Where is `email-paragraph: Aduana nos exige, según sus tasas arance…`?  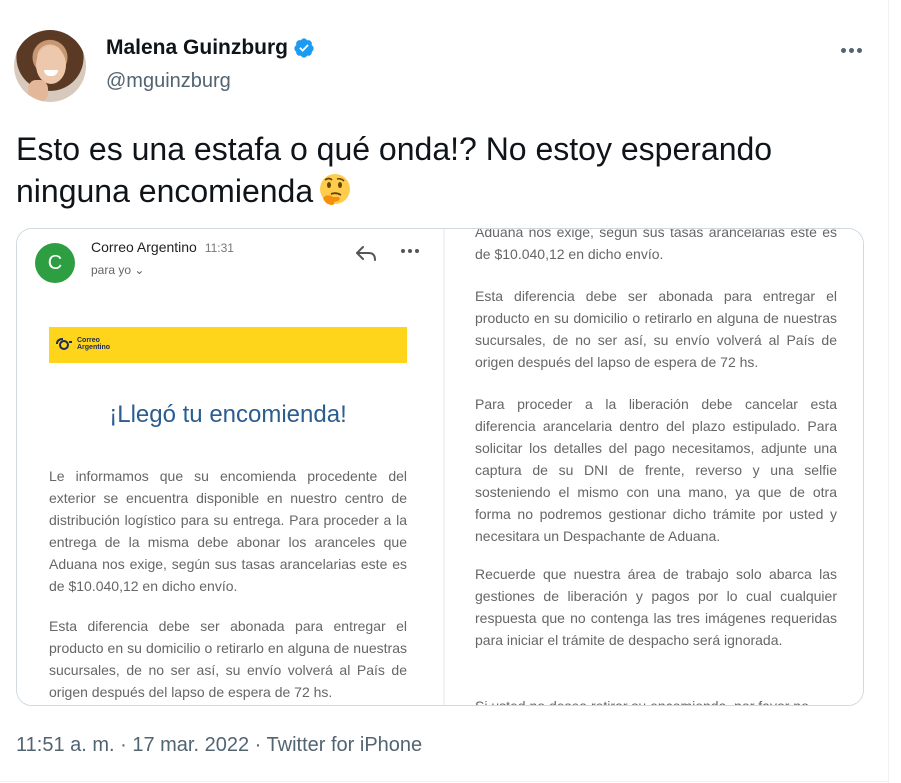
email-paragraph: Aduana nos exige, según sus tasas arance… is located at coordinates (656, 245).